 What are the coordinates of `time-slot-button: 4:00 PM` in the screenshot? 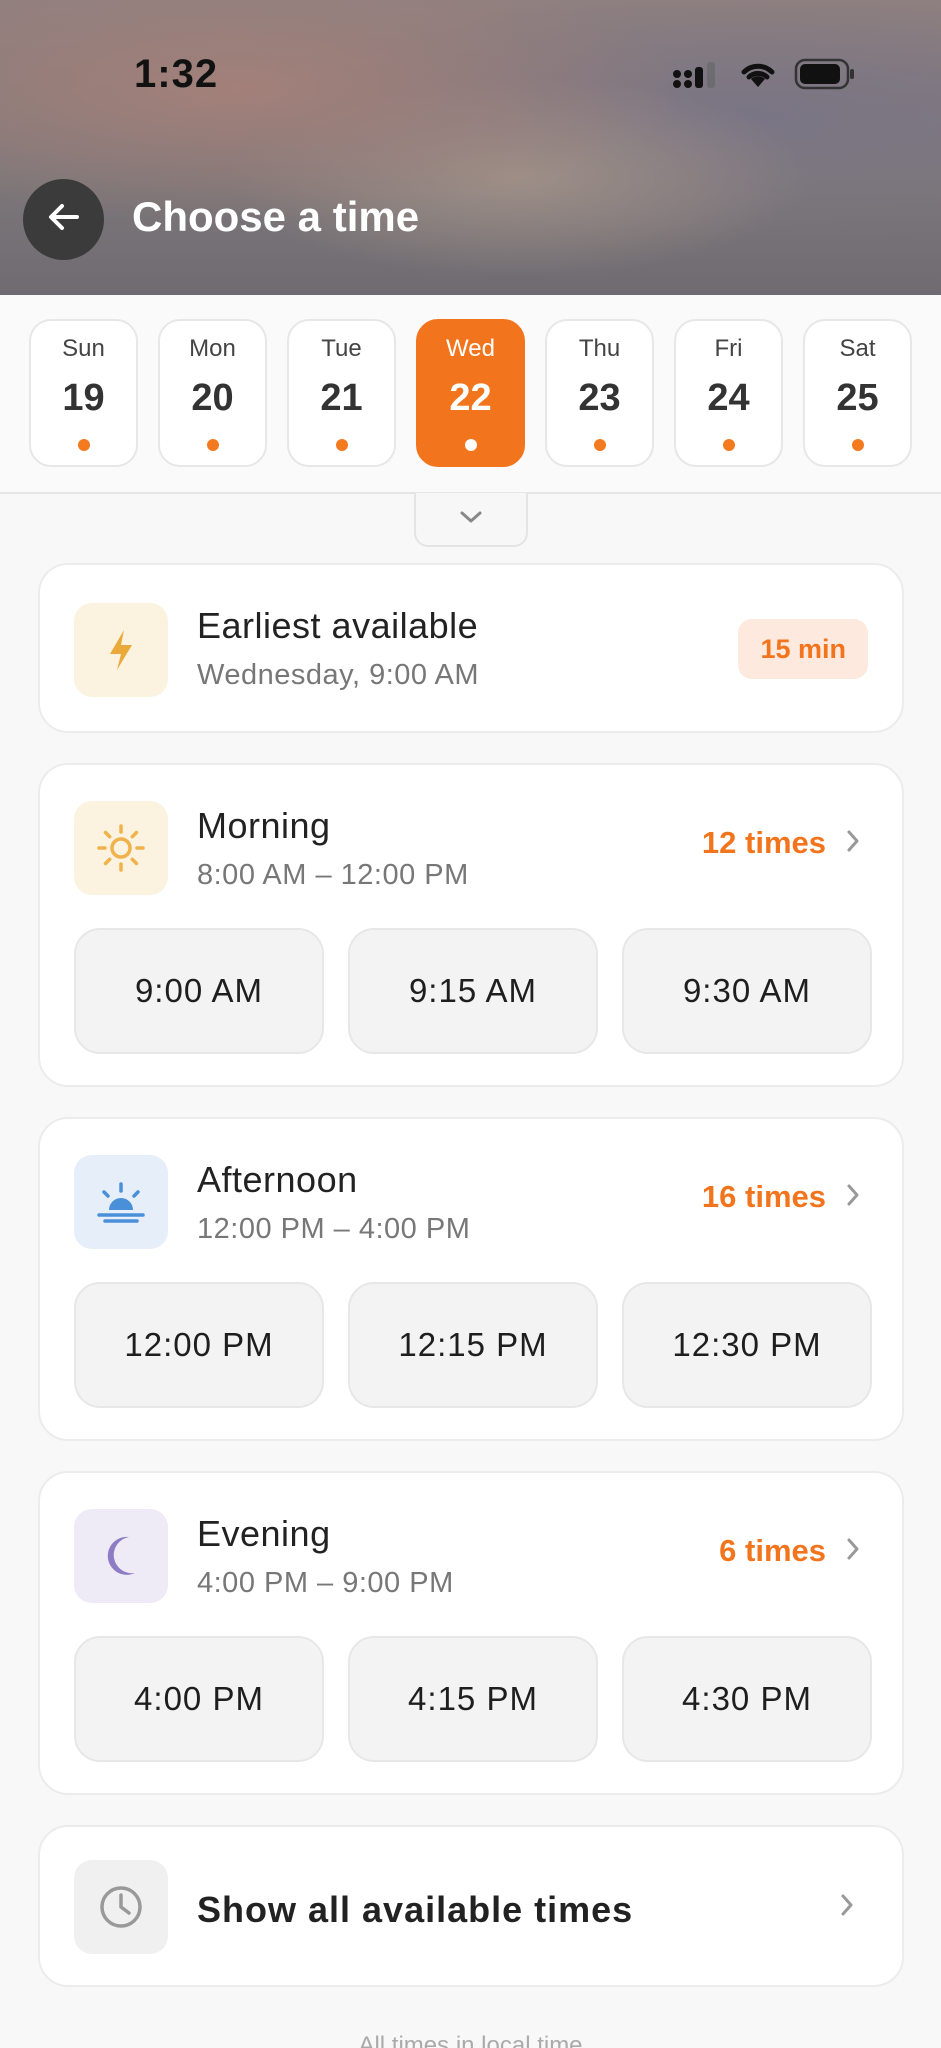 It's located at (199, 1699).